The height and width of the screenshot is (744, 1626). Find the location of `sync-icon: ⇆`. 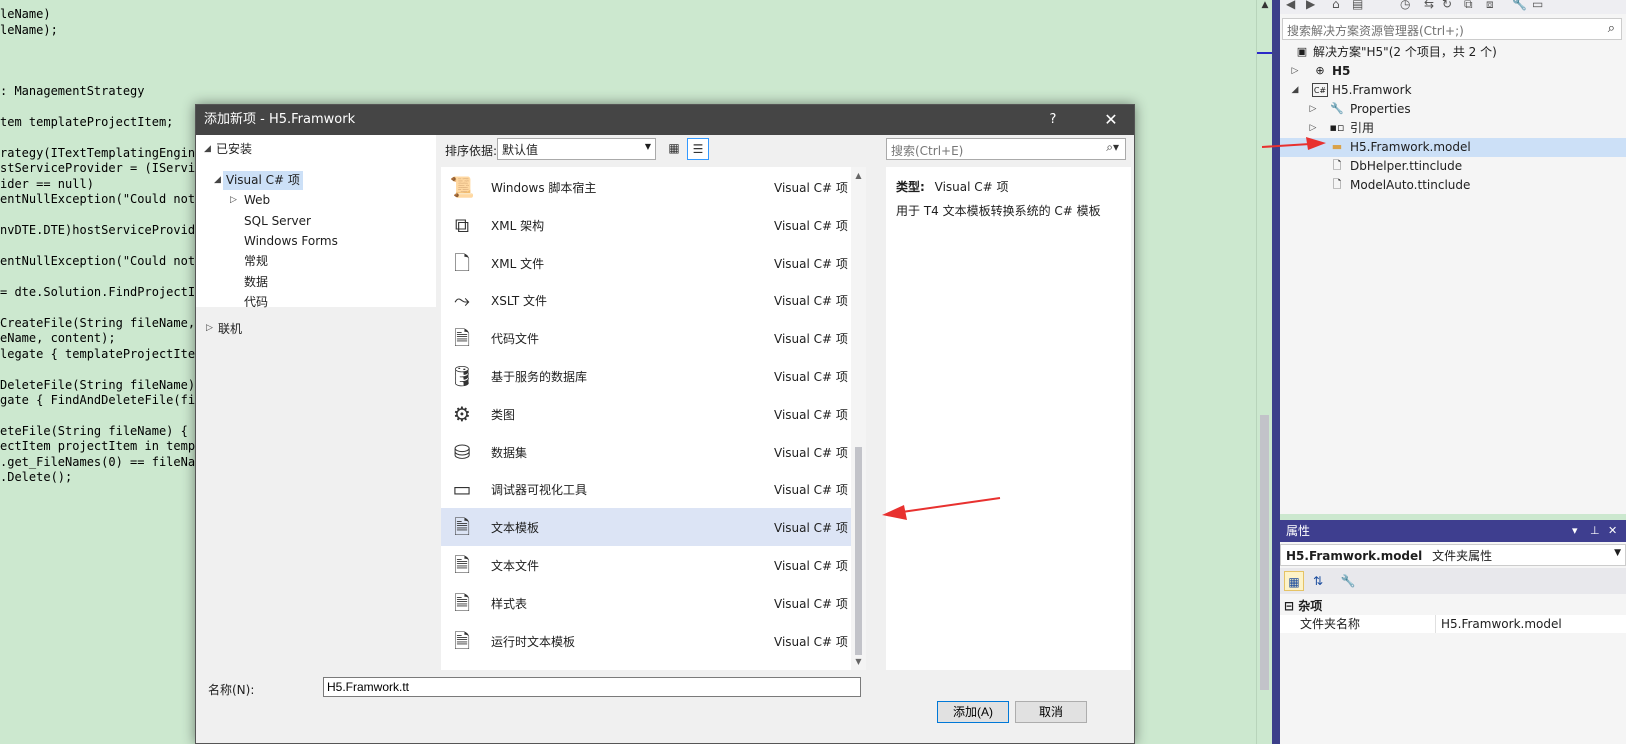

sync-icon: ⇆ is located at coordinates (1429, 5).